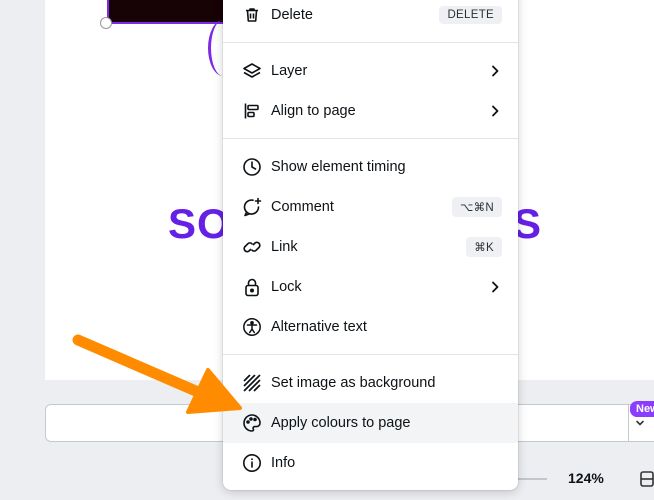 The height and width of the screenshot is (500, 654). Describe the element at coordinates (252, 247) in the screenshot. I see `link-icon` at that location.